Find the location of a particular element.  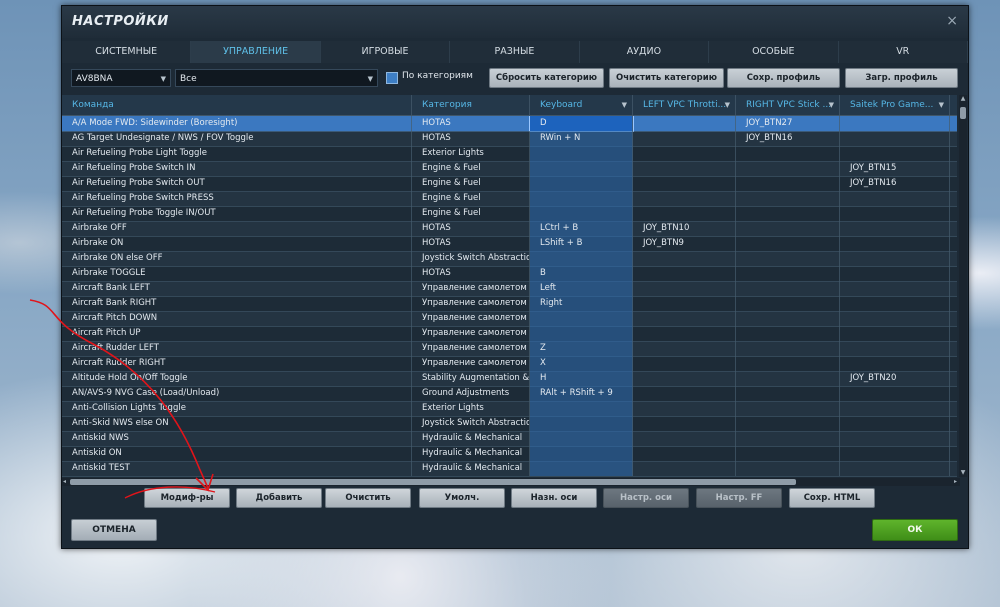

scroll-up-icon: ▲ is located at coordinates (963, 99).